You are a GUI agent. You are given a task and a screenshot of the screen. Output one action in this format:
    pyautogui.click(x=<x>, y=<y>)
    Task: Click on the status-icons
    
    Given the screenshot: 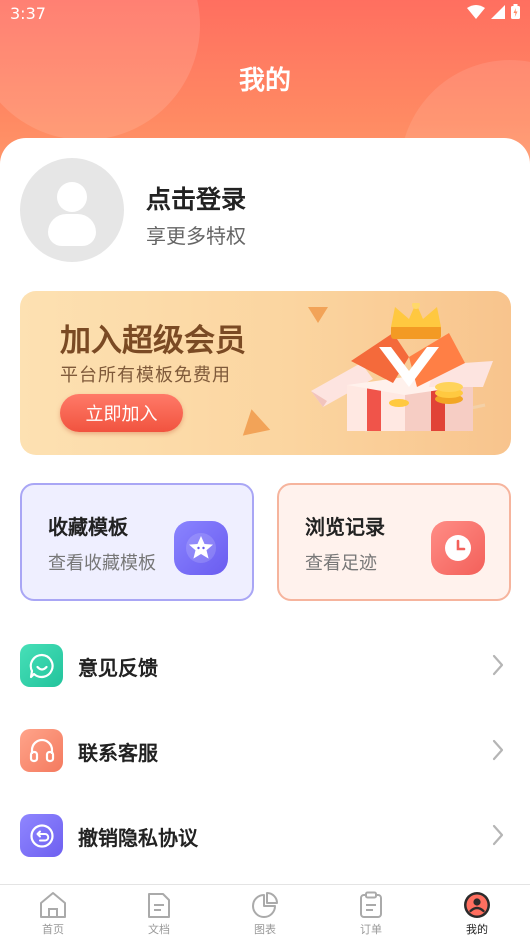 What is the action you would take?
    pyautogui.click(x=493, y=11)
    